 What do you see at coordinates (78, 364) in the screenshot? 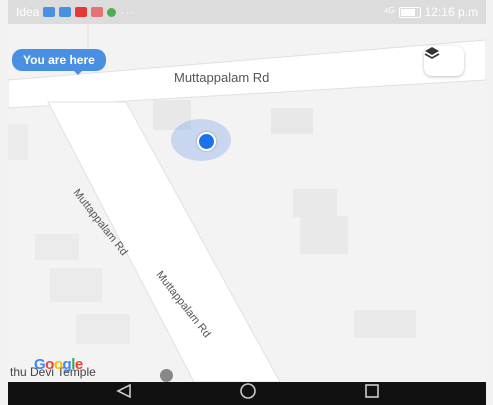
I see `google-logo-letter: e` at bounding box center [78, 364].